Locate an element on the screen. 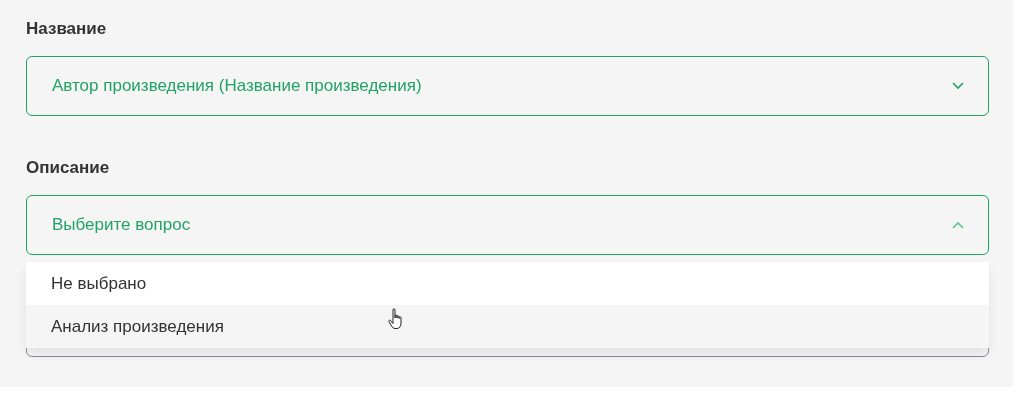  chevron-down-icon is located at coordinates (958, 86).